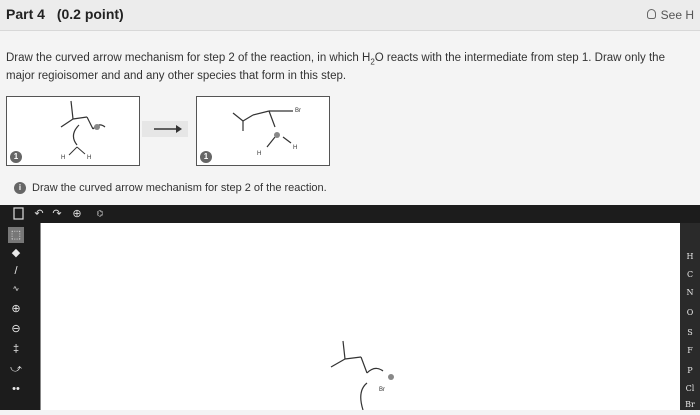 This screenshot has height=415, width=700. I want to click on canvas-molecule: Br, so click(362, 375).